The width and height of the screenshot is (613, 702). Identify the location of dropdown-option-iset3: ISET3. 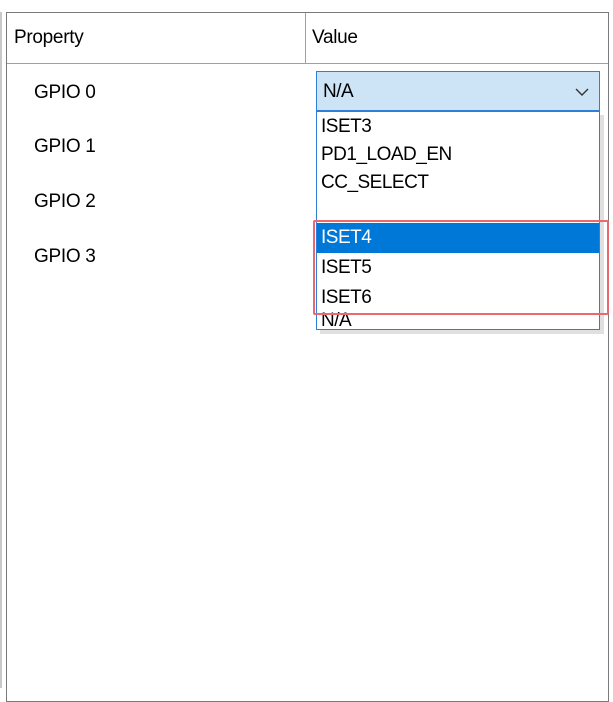
(458, 127).